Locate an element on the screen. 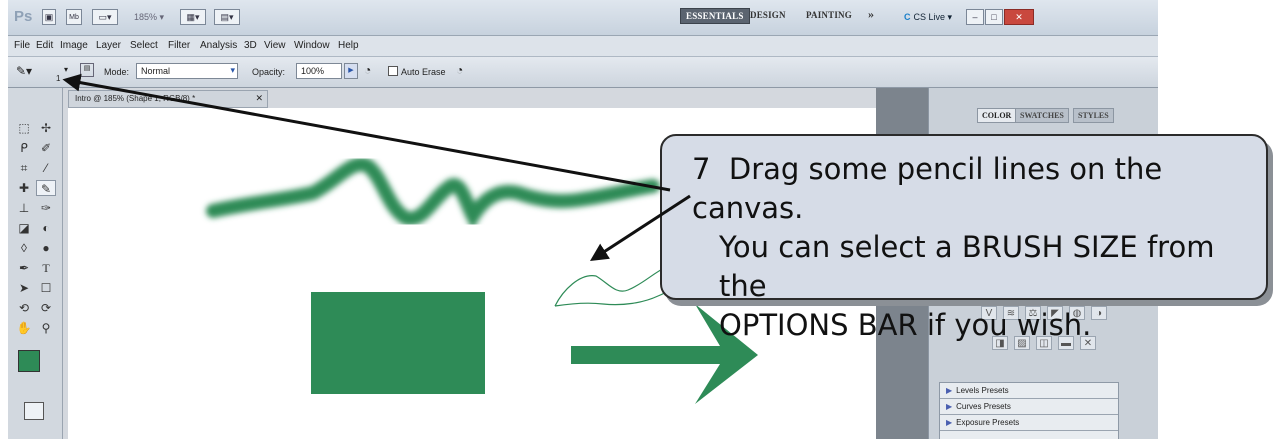 This screenshot has width=1282, height=439. eraser-tool-icon: ◪ is located at coordinates (24, 228).